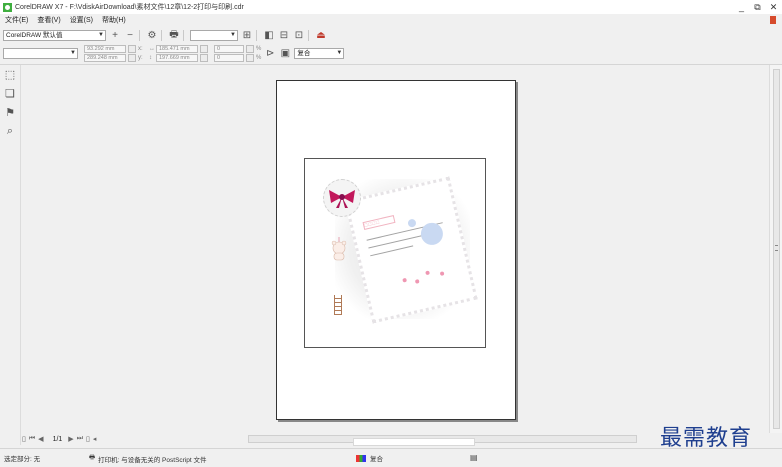 The image size is (782, 467). I want to click on composite-combo: 复合 ▼, so click(319, 53).